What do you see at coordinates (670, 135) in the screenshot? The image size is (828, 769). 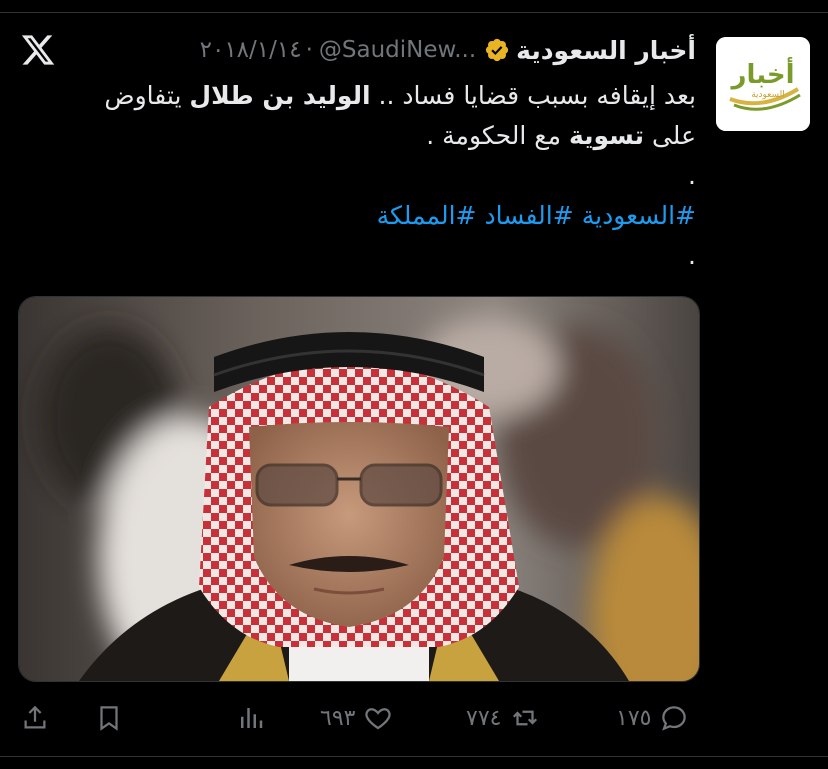 I see `text-segment: على` at bounding box center [670, 135].